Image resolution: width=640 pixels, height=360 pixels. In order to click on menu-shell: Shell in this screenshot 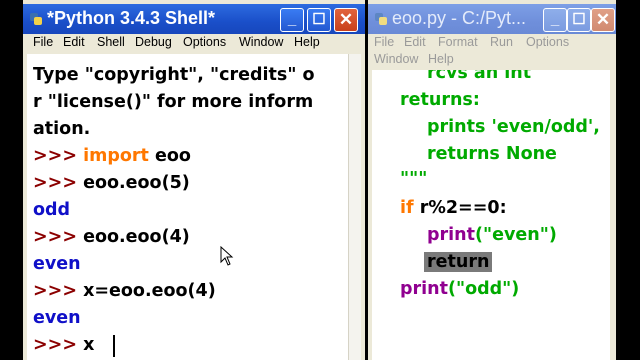, I will do `click(111, 42)`.